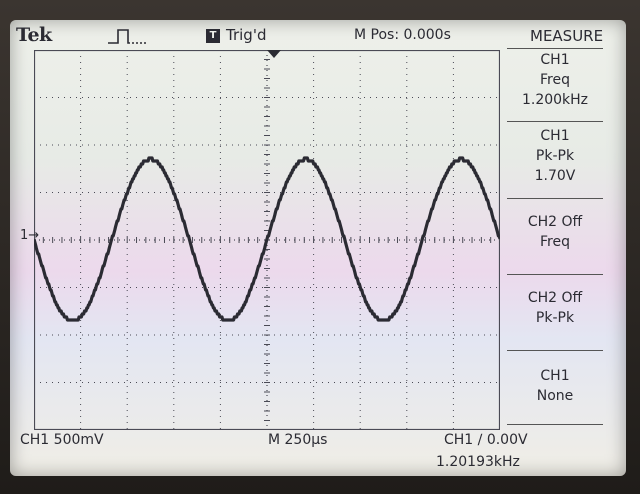 This screenshot has height=494, width=640. I want to click on menu-item-ch2-freq: CH2 Off Freq, so click(555, 232).